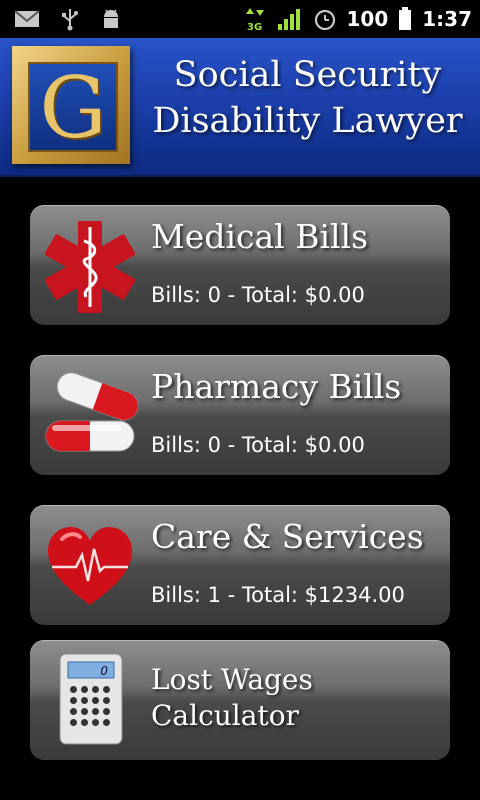 The width and height of the screenshot is (480, 800). What do you see at coordinates (225, 715) in the screenshot?
I see `lost-wages-title-line2: Calculator` at bounding box center [225, 715].